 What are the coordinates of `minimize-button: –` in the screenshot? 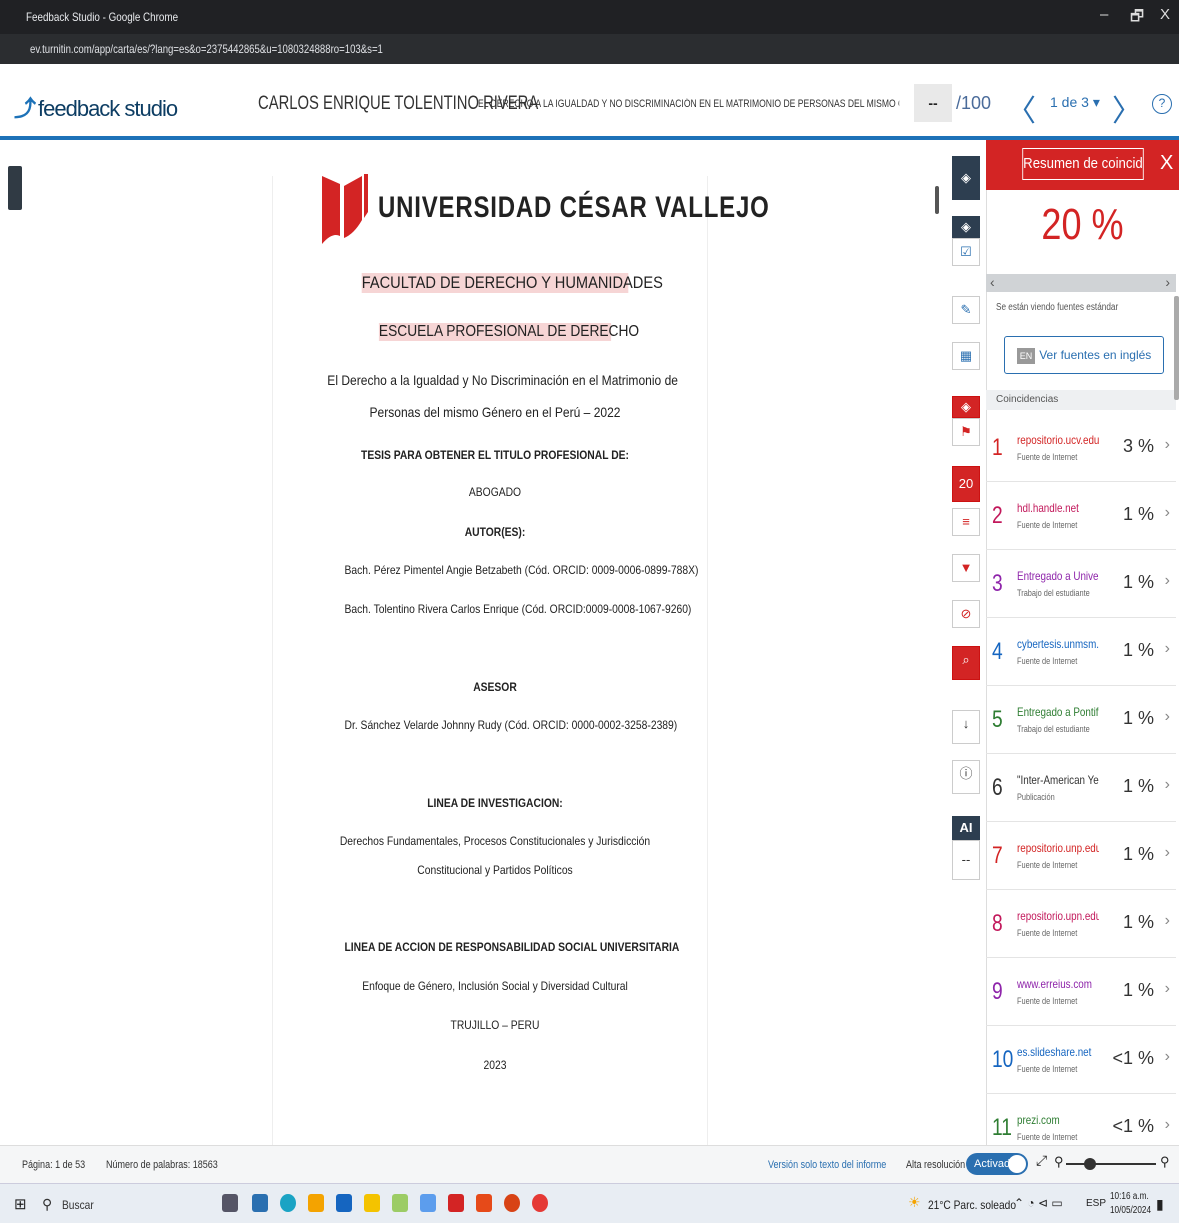 It's located at (1104, 14).